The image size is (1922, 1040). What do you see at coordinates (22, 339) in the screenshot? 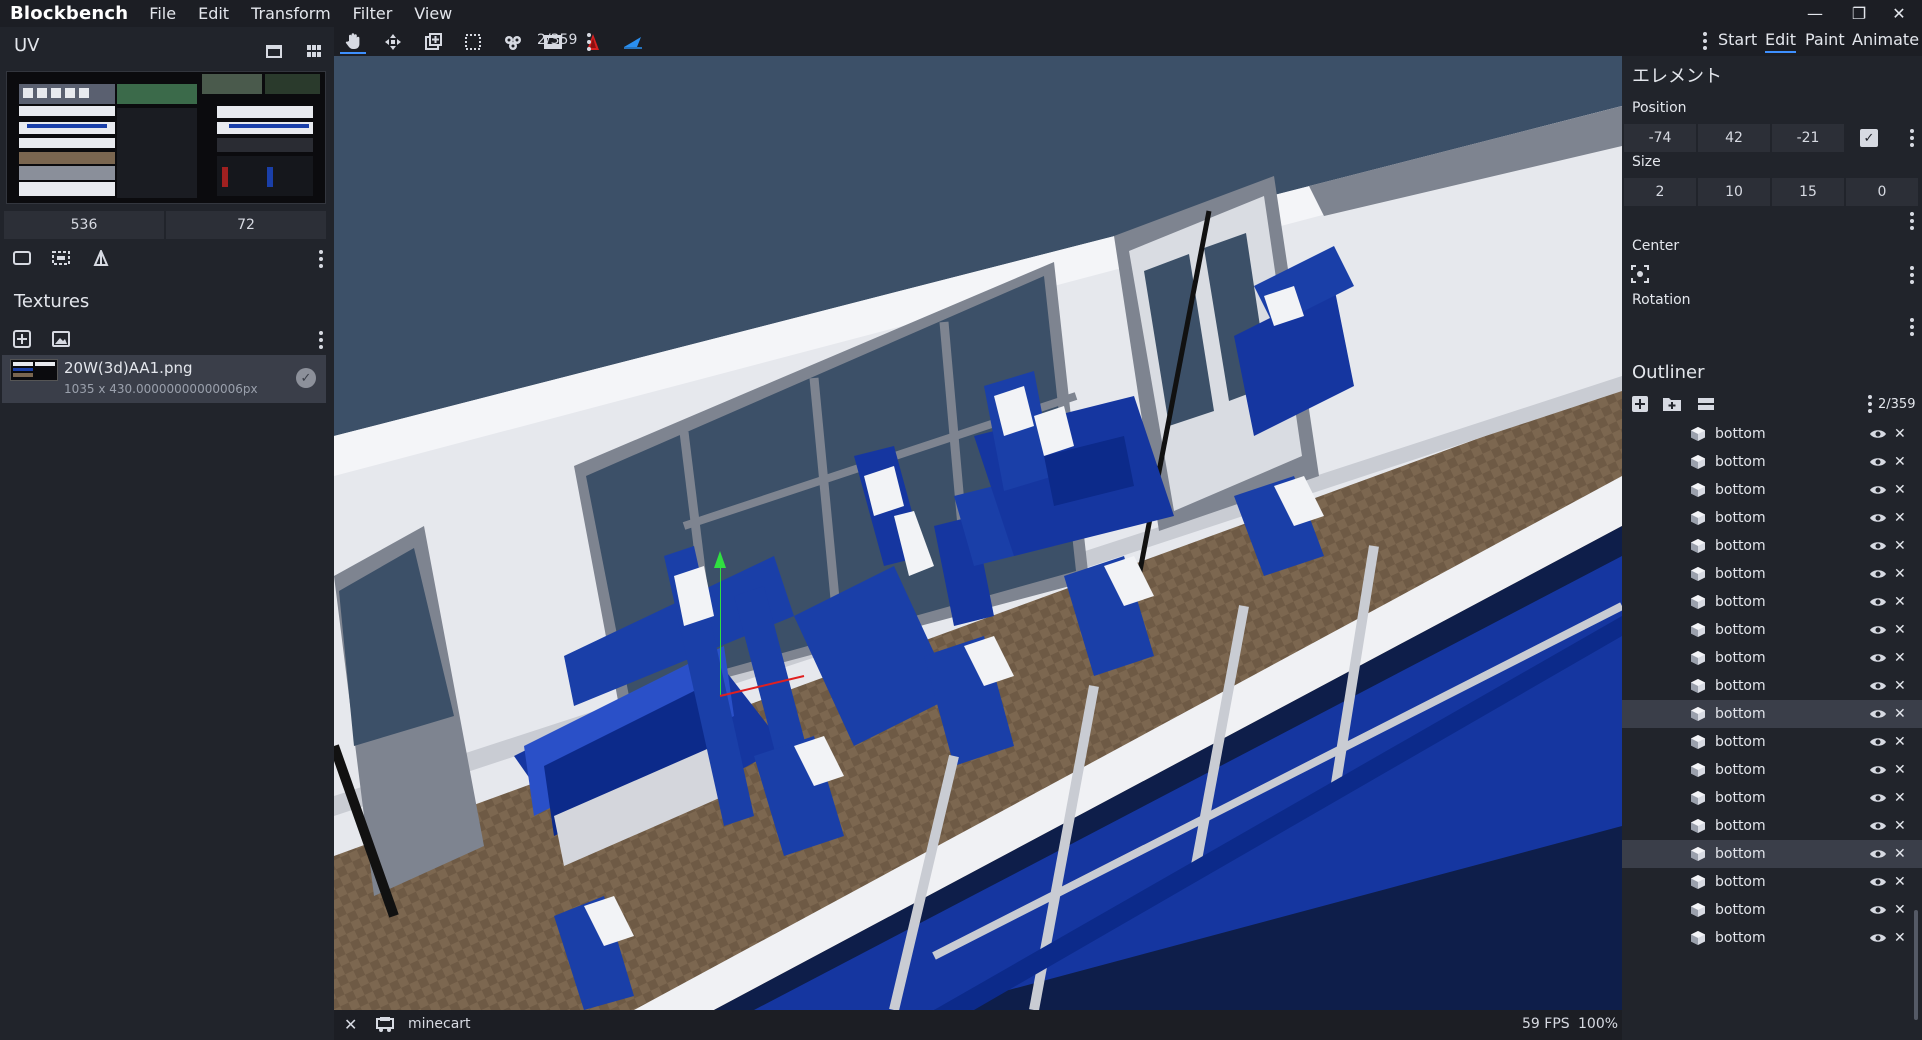
I see `import-texture-icon` at bounding box center [22, 339].